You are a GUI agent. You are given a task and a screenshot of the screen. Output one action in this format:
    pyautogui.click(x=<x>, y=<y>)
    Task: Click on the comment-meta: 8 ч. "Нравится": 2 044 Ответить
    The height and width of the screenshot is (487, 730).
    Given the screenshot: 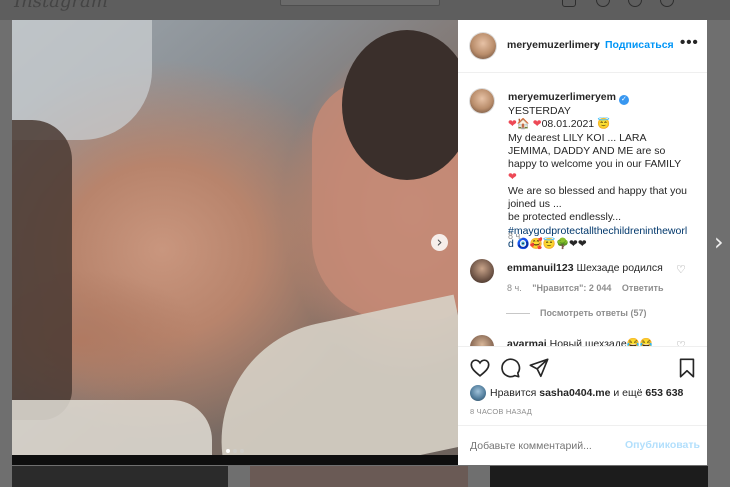 What is the action you would take?
    pyautogui.click(x=585, y=288)
    